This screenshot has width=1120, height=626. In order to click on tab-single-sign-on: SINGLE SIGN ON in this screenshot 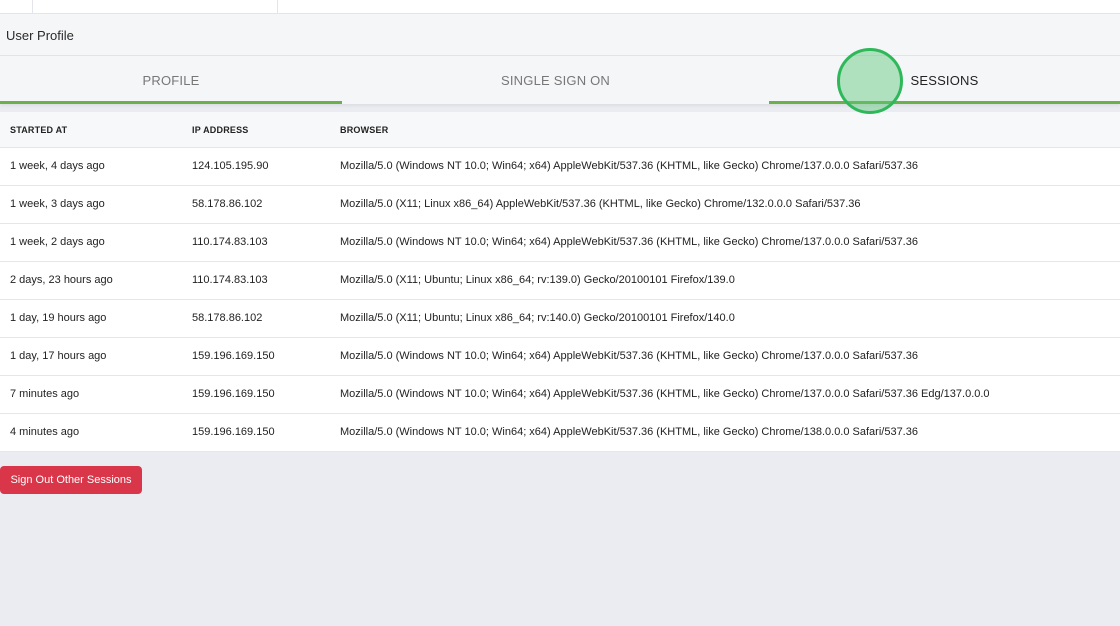, I will do `click(555, 80)`.